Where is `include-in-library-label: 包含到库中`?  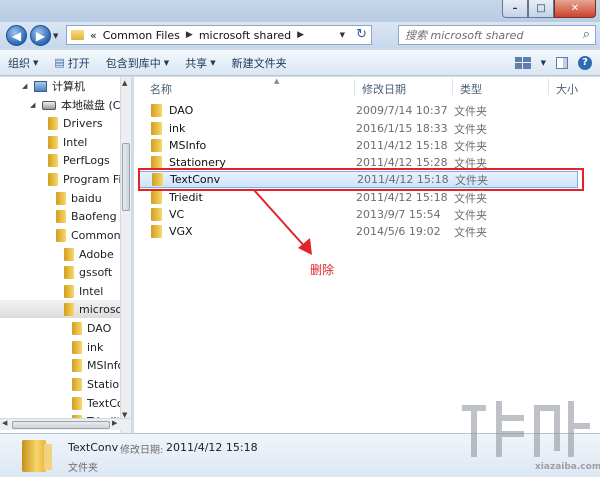
include-in-library-label: 包含到库中 is located at coordinates (133, 63).